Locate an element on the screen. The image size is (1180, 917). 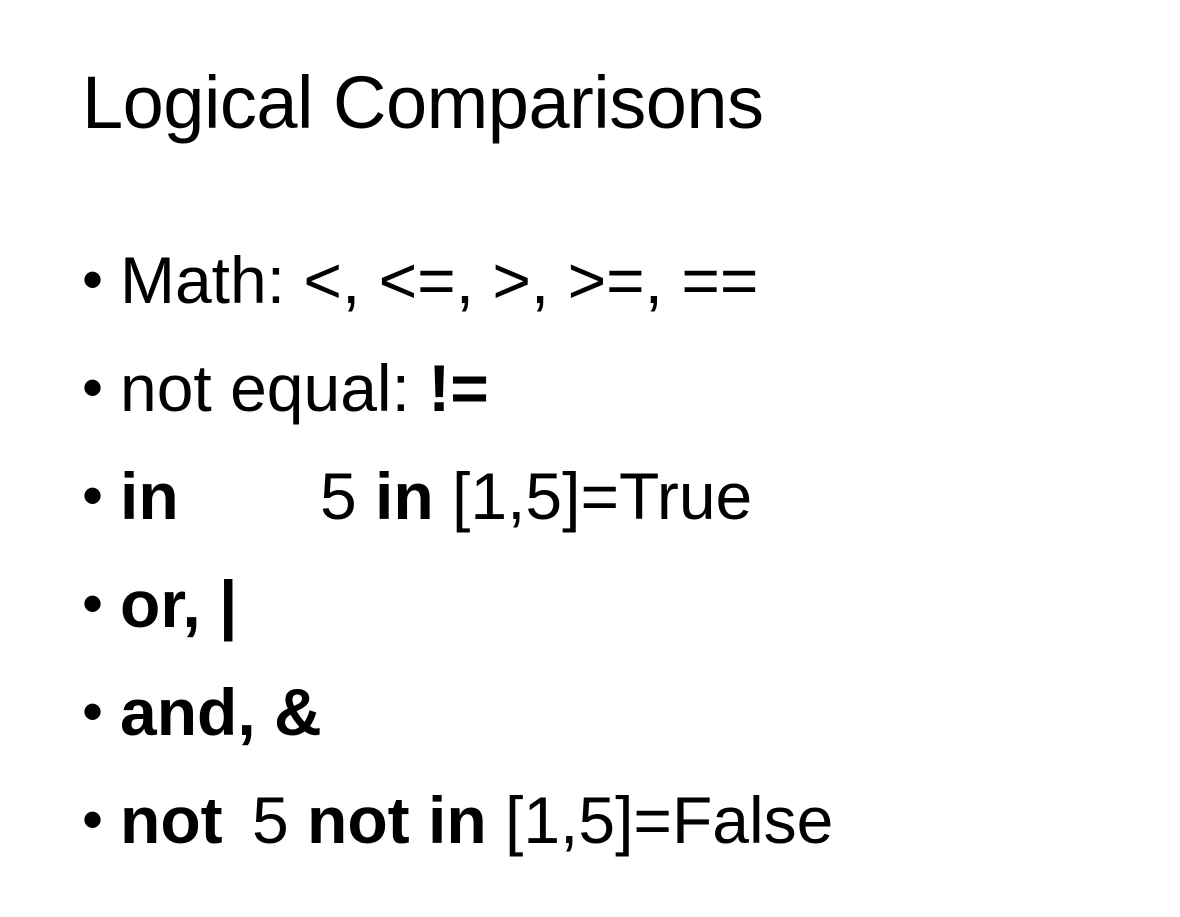
bullet-or: • or, | is located at coordinates (457, 618).